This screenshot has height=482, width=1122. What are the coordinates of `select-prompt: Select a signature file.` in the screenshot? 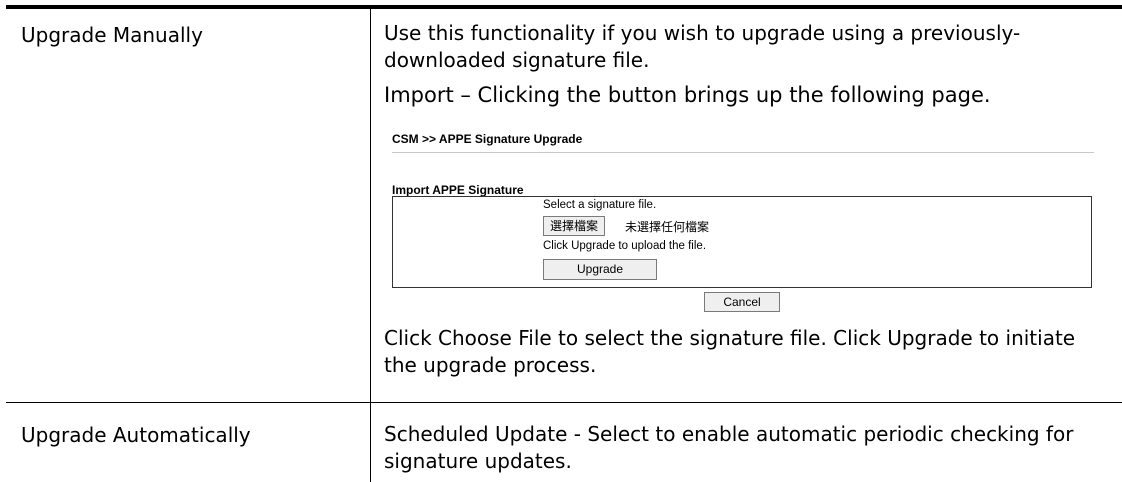 It's located at (600, 205).